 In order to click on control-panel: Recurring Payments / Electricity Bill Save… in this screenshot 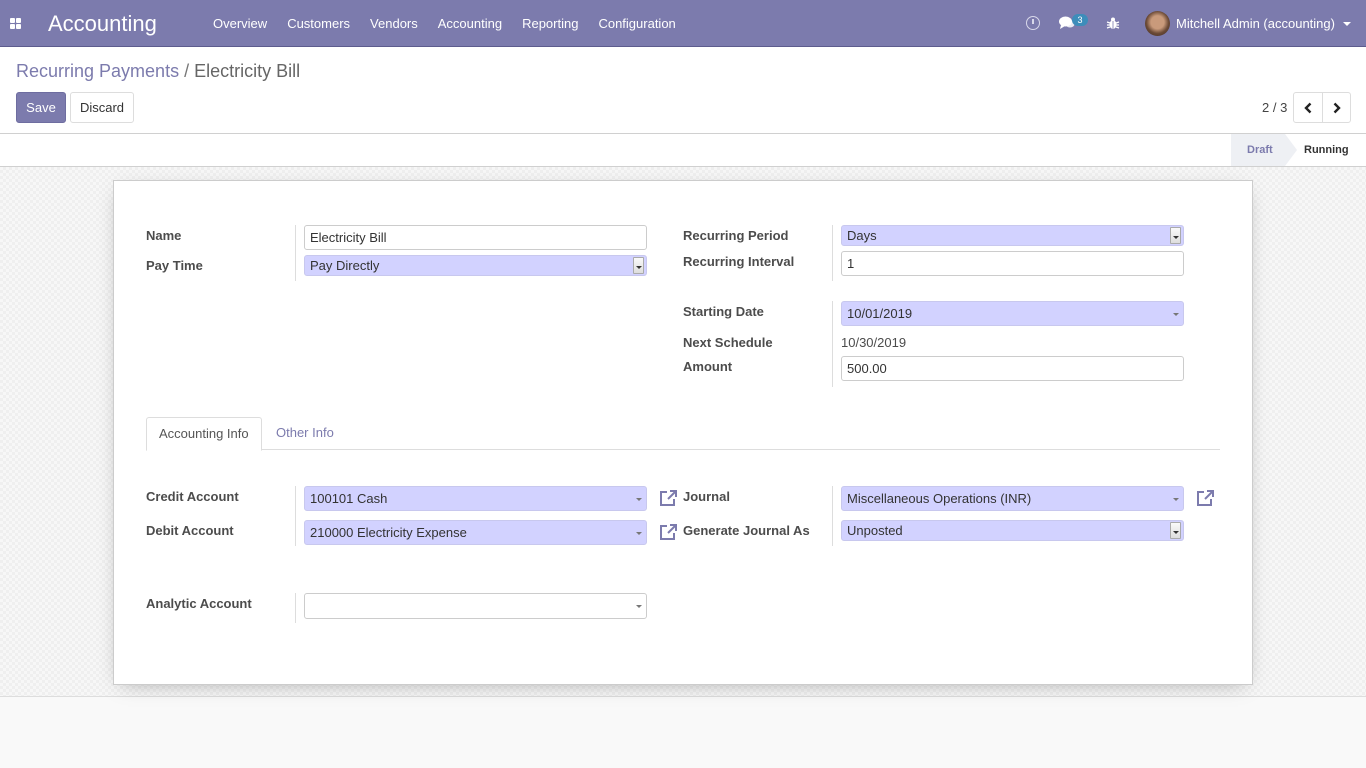, I will do `click(683, 90)`.